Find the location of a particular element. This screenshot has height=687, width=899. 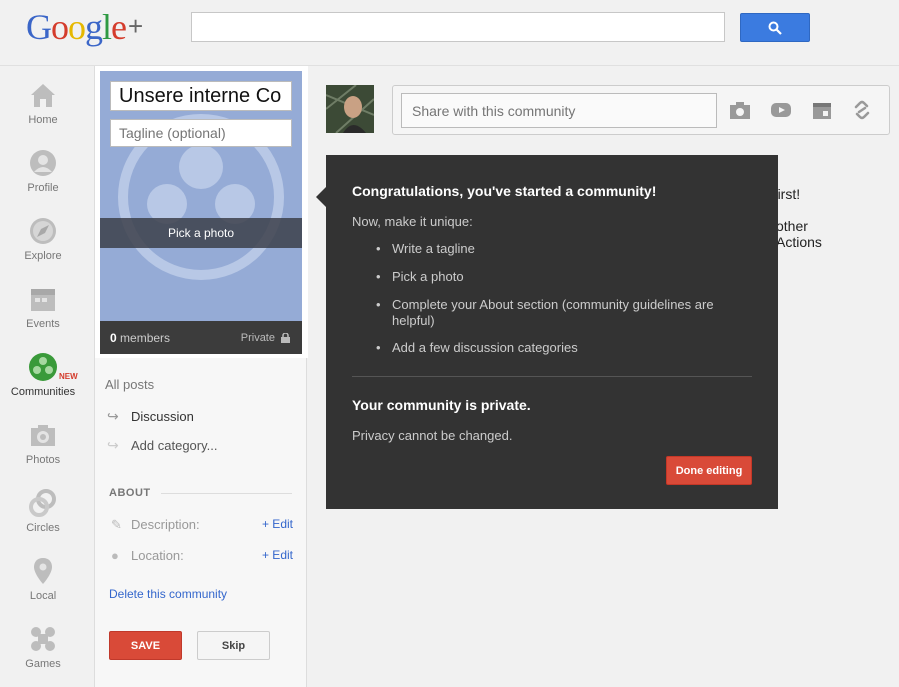

nav-communities: NEW Communities is located at coordinates (43, 375).